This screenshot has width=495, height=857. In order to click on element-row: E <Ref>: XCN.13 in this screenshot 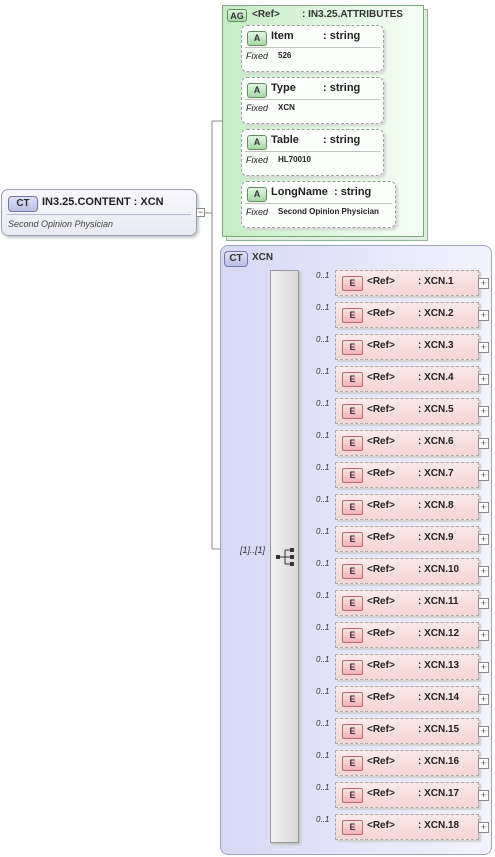, I will do `click(407, 667)`.